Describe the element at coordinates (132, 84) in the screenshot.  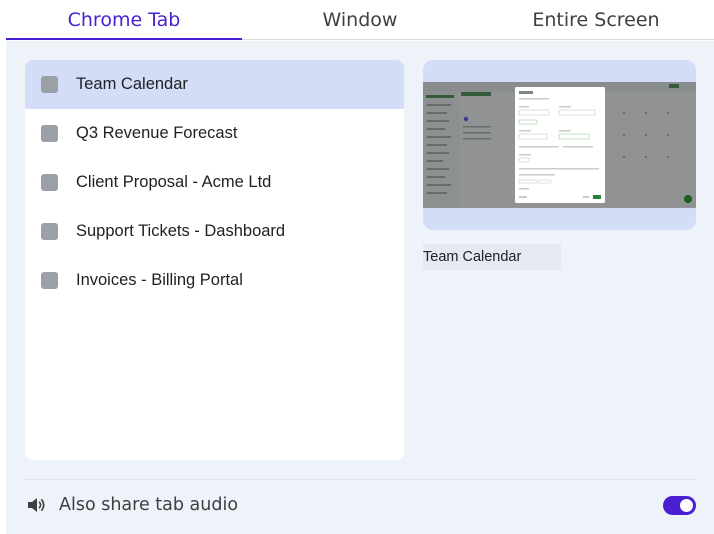
I see `tab-list-item-label: Team Calendar` at that location.